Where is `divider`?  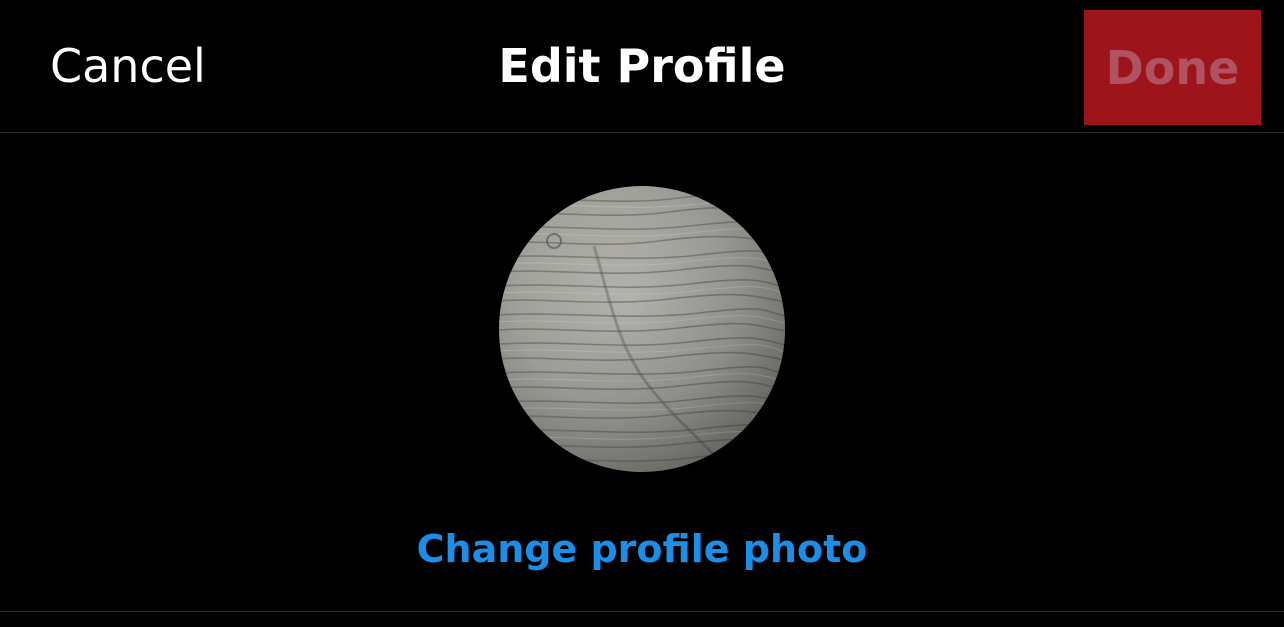 divider is located at coordinates (642, 611).